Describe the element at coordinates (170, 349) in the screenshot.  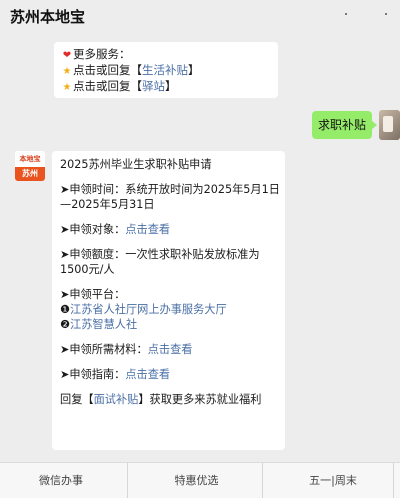
I see `materials-link: 点击查看` at that location.